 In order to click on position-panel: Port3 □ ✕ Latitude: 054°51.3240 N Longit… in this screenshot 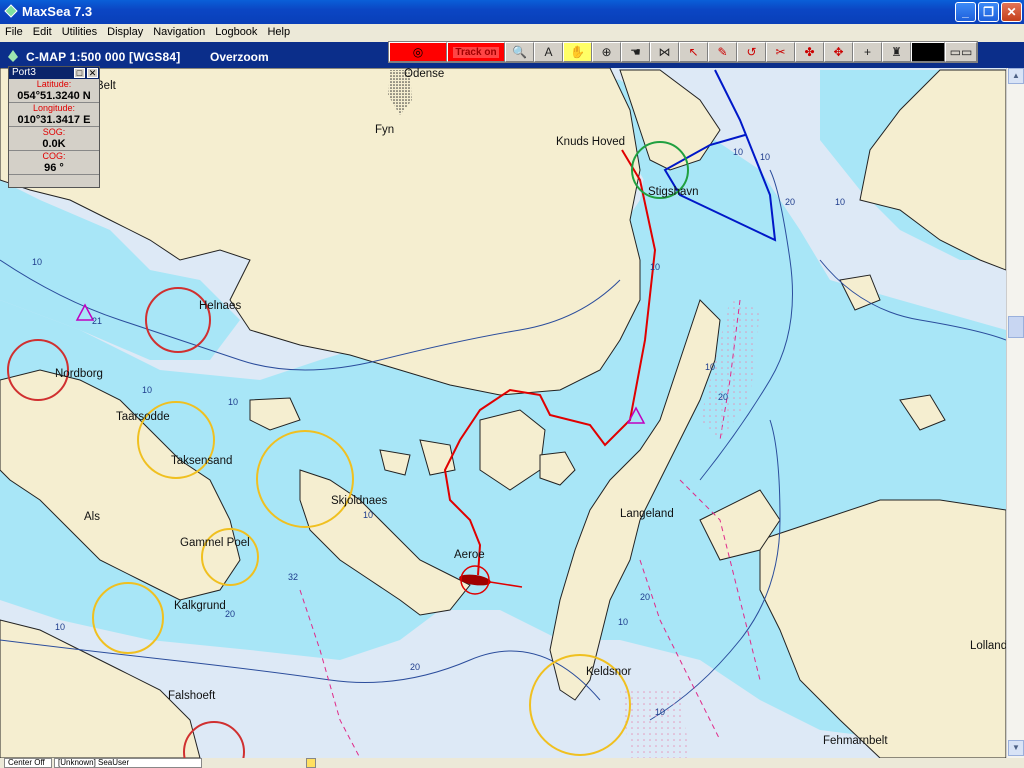, I will do `click(54, 127)`.